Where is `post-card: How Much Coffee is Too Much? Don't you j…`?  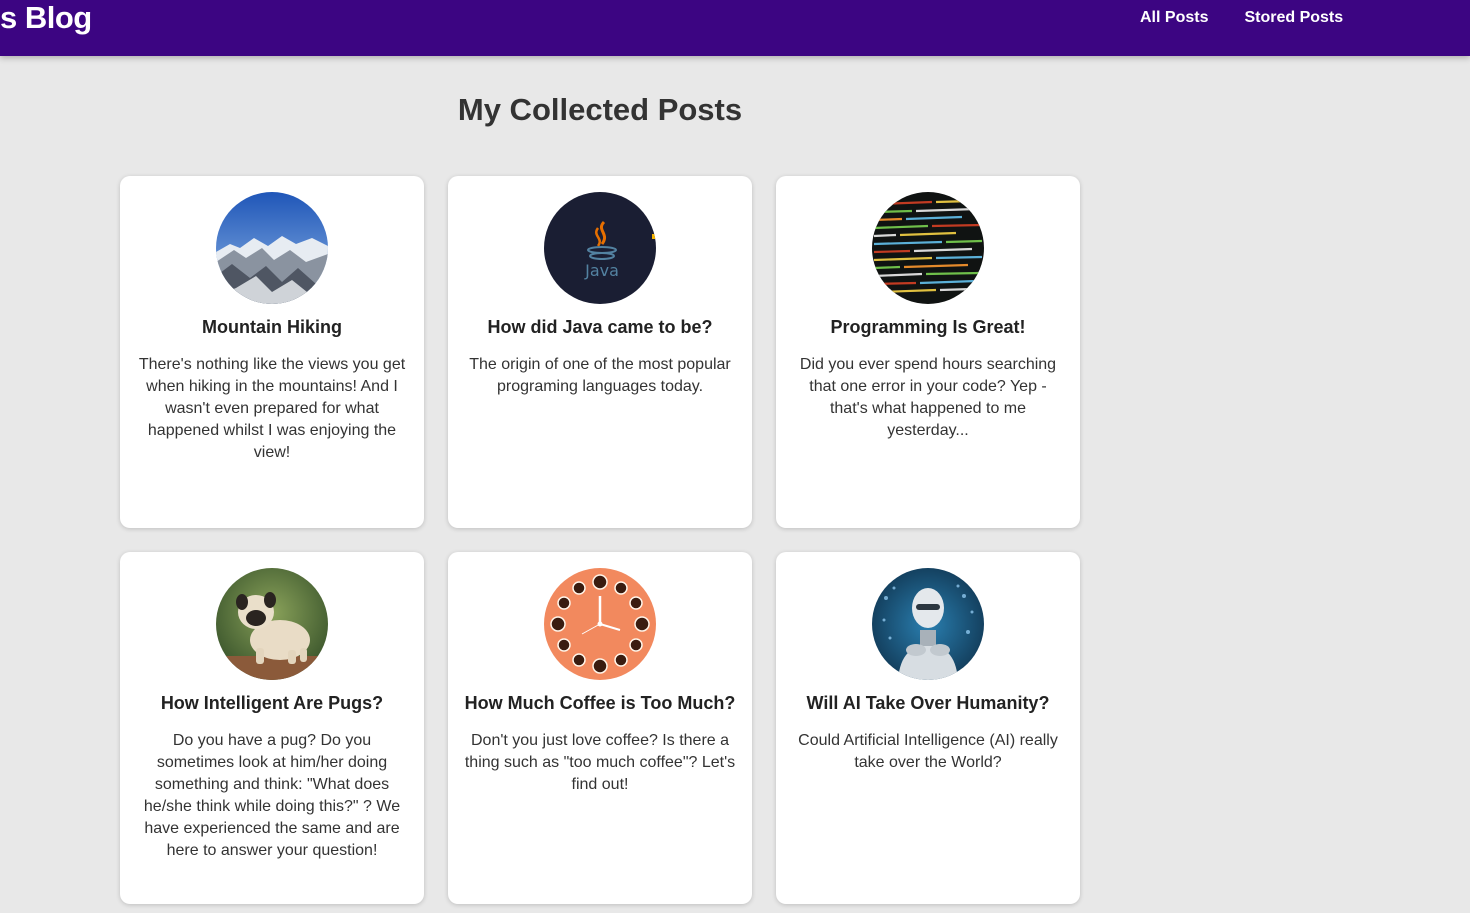 post-card: How Much Coffee is Too Much? Don't you j… is located at coordinates (600, 728).